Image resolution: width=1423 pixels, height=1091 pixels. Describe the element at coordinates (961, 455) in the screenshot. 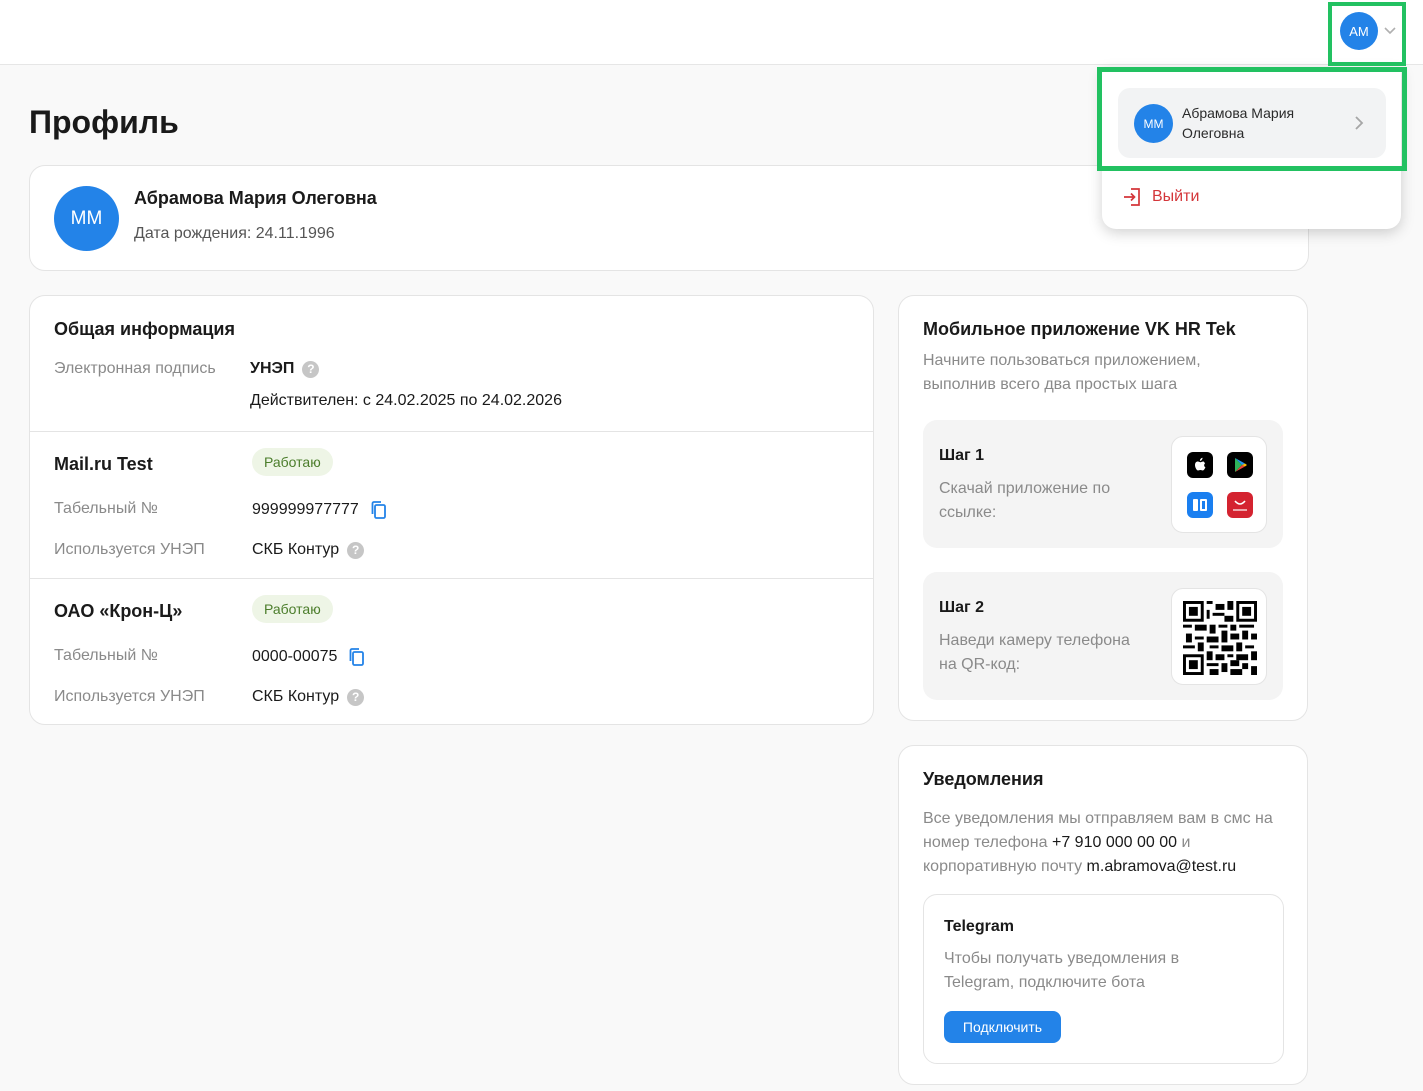

I see `step-1-title: Шаг 1` at that location.